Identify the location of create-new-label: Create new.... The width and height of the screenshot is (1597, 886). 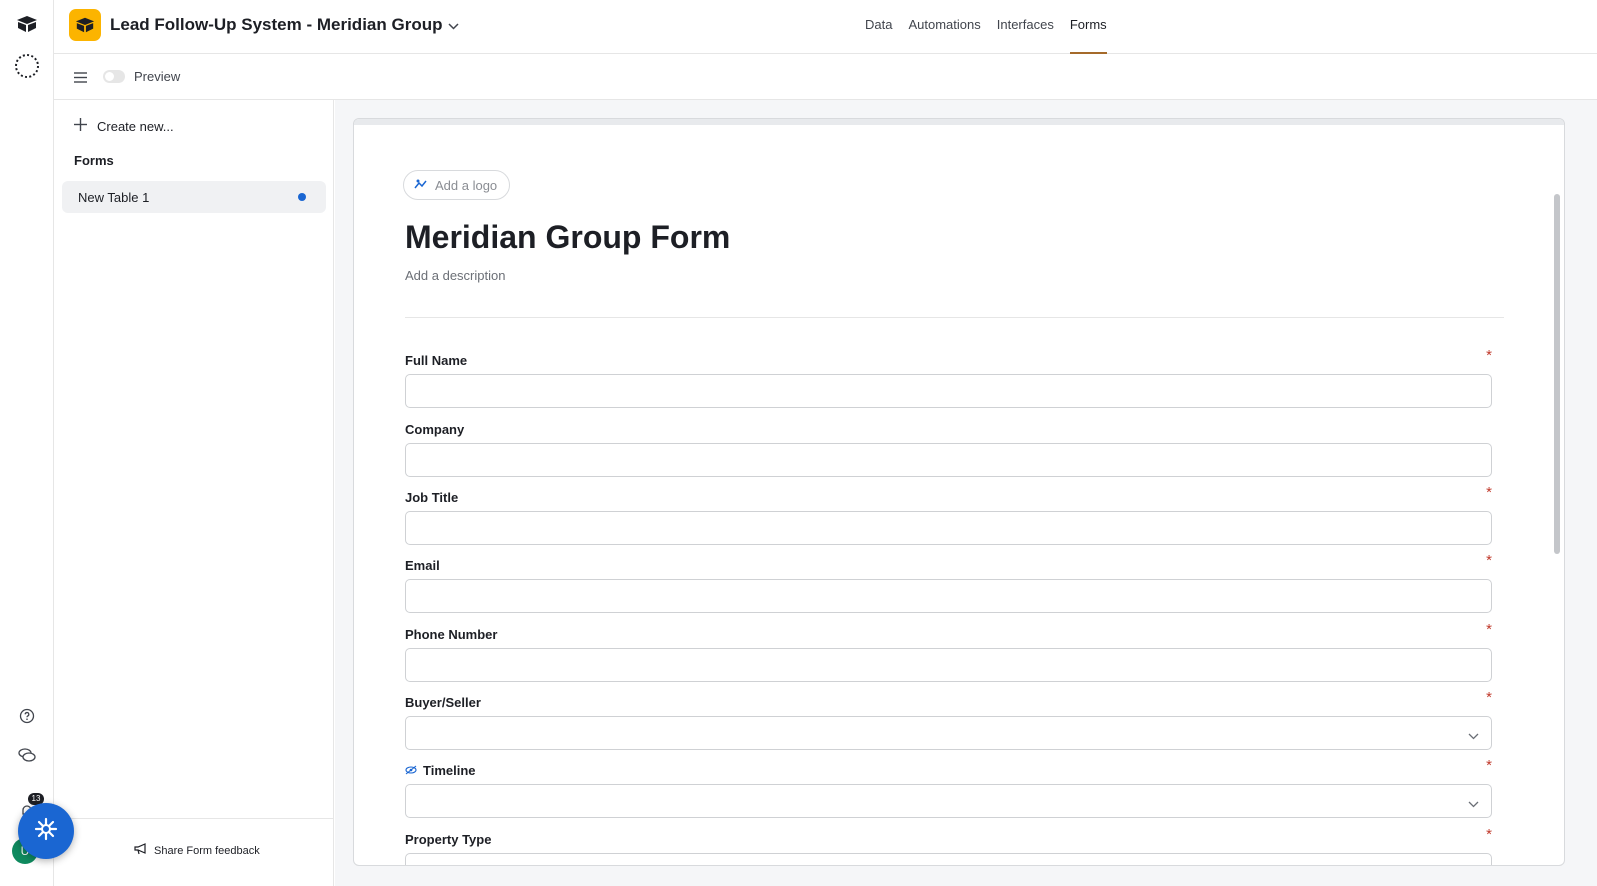
(135, 126).